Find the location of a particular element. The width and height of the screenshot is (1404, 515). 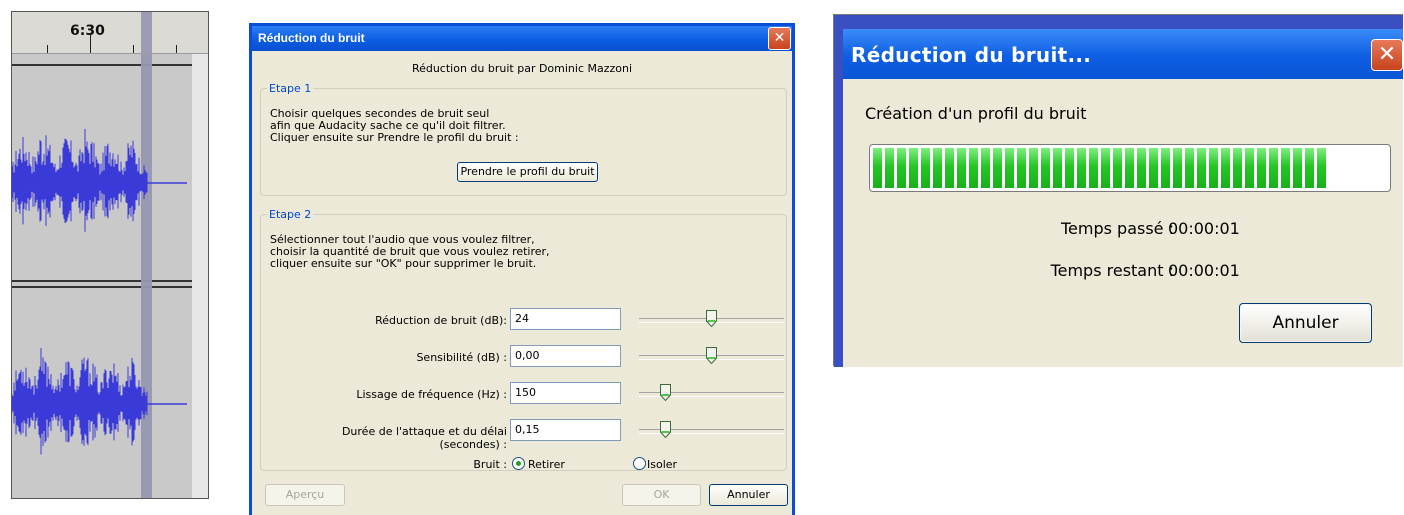

isolate-radio-label: Isoler is located at coordinates (662, 464).